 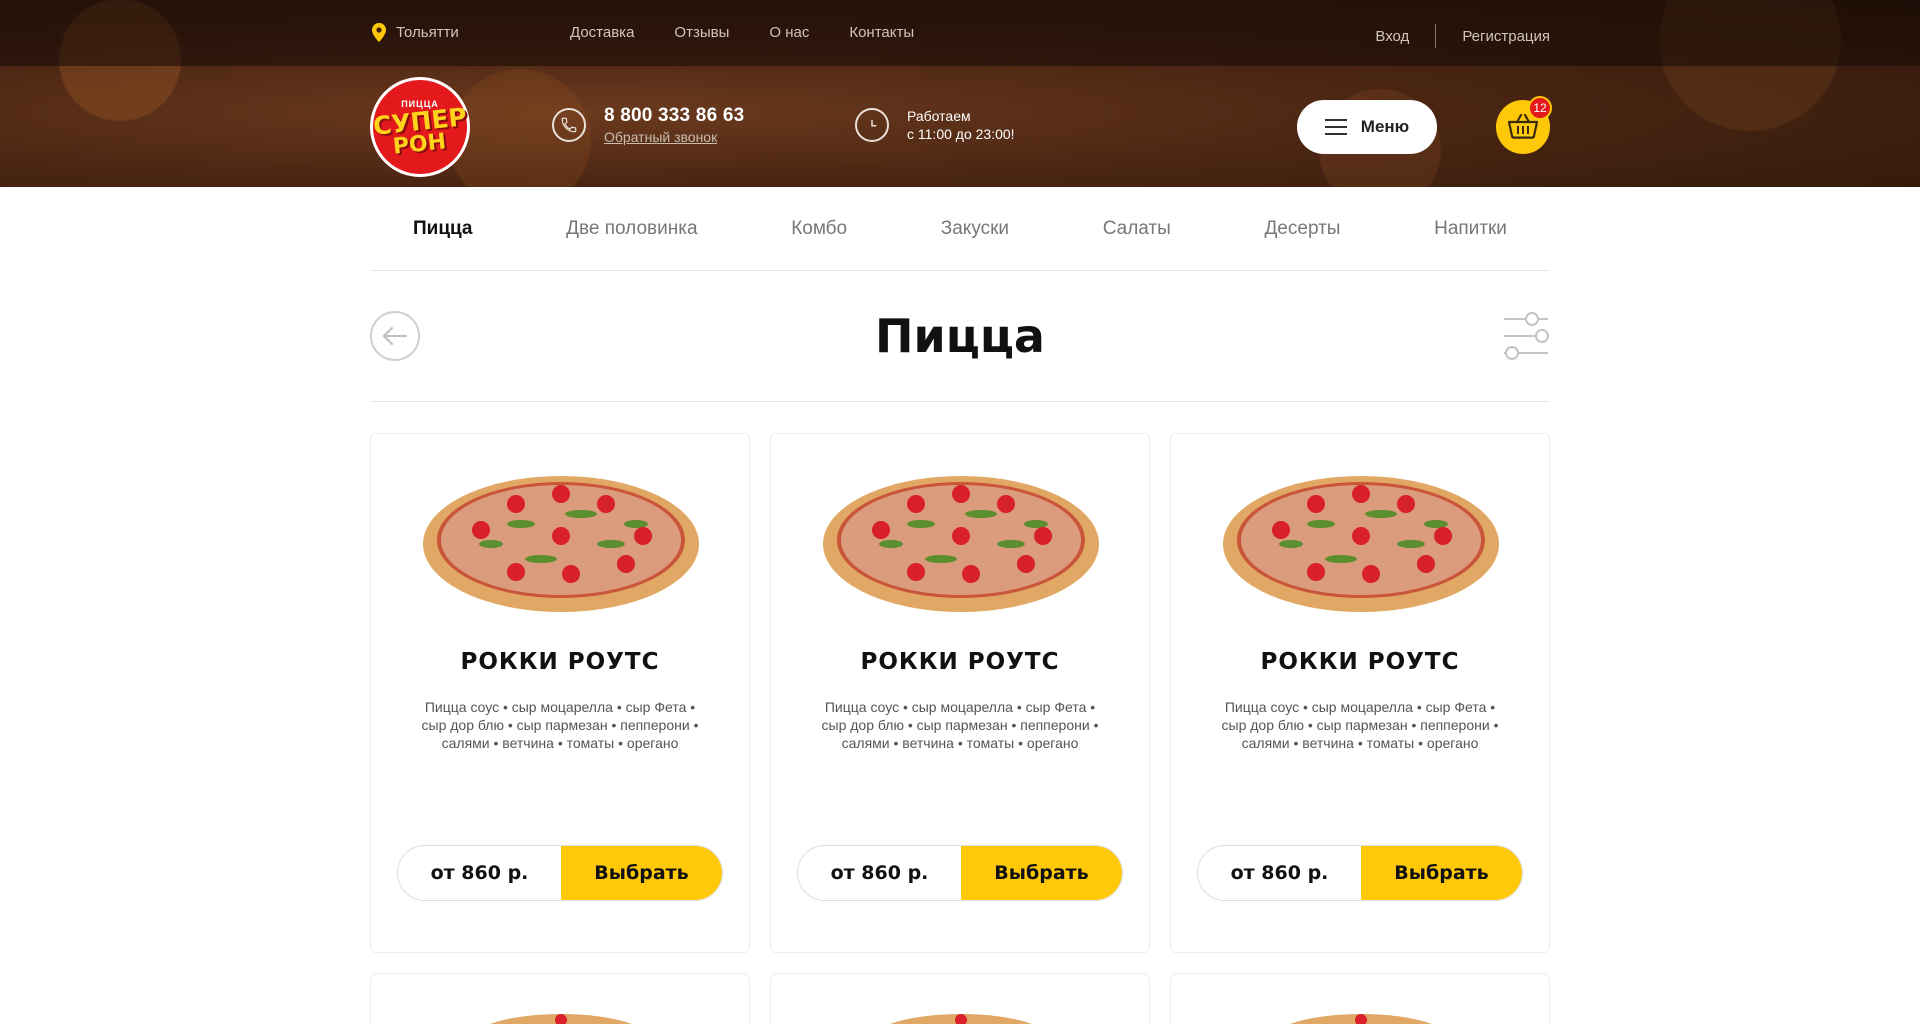 I want to click on map-pin-icon, so click(x=379, y=32).